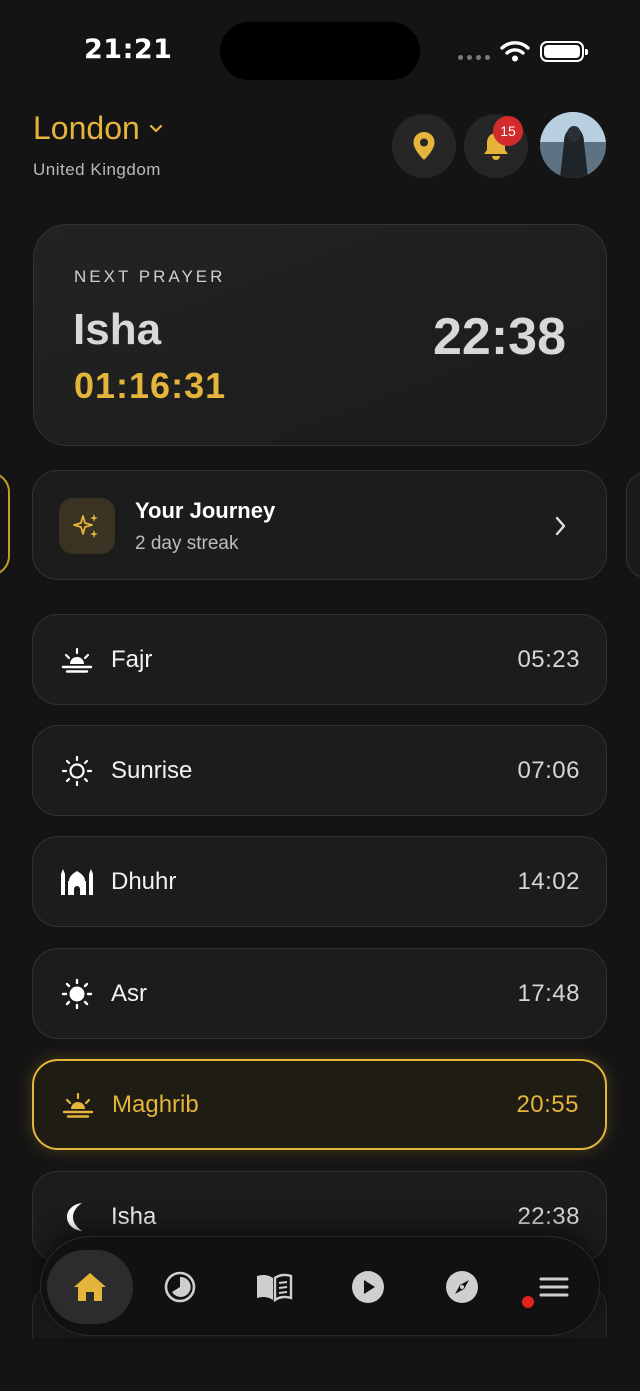  I want to click on location-button, so click(424, 146).